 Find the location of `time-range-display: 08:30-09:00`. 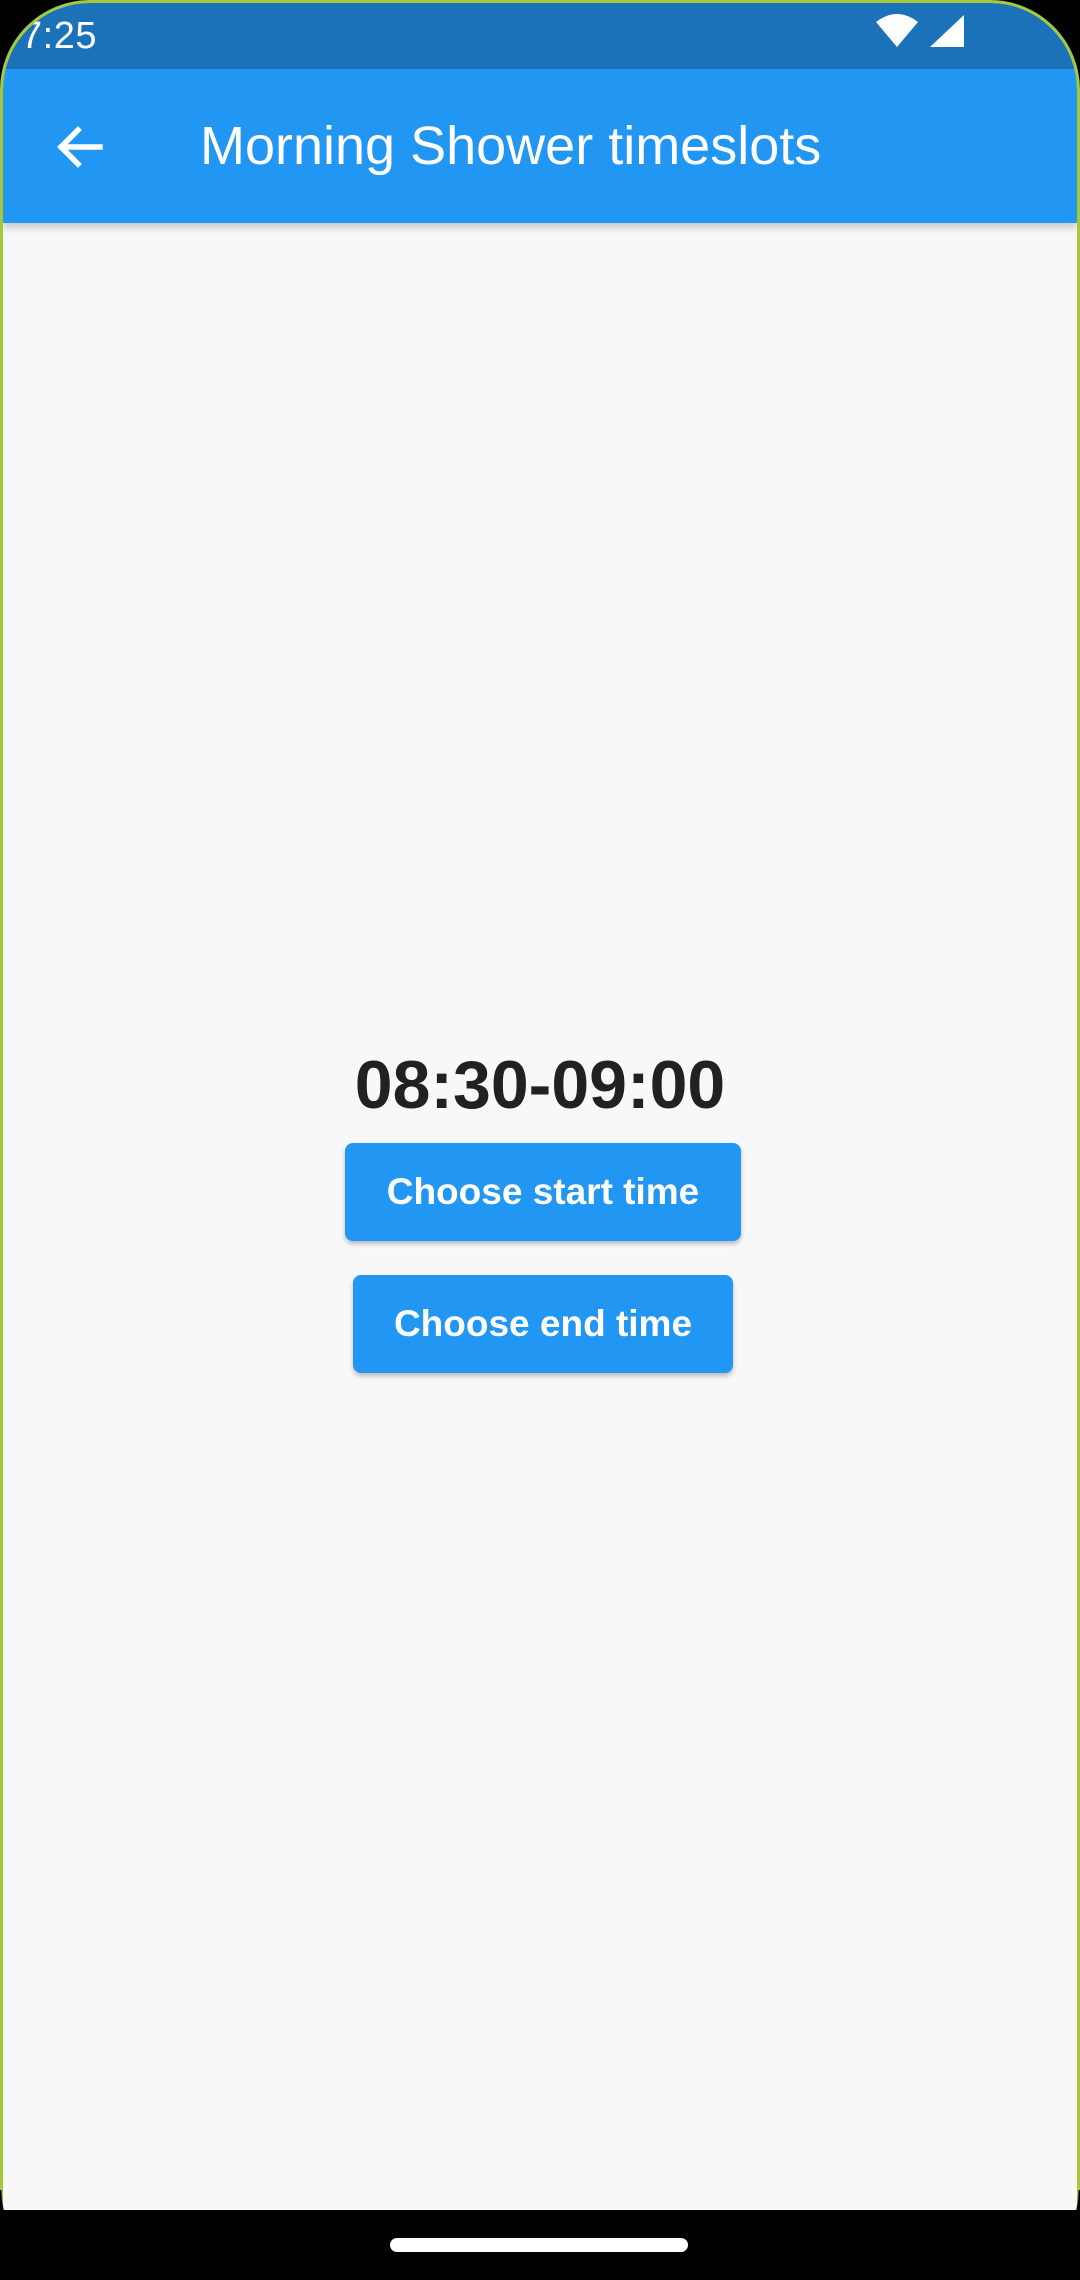

time-range-display: 08:30-09:00 is located at coordinates (540, 1085).